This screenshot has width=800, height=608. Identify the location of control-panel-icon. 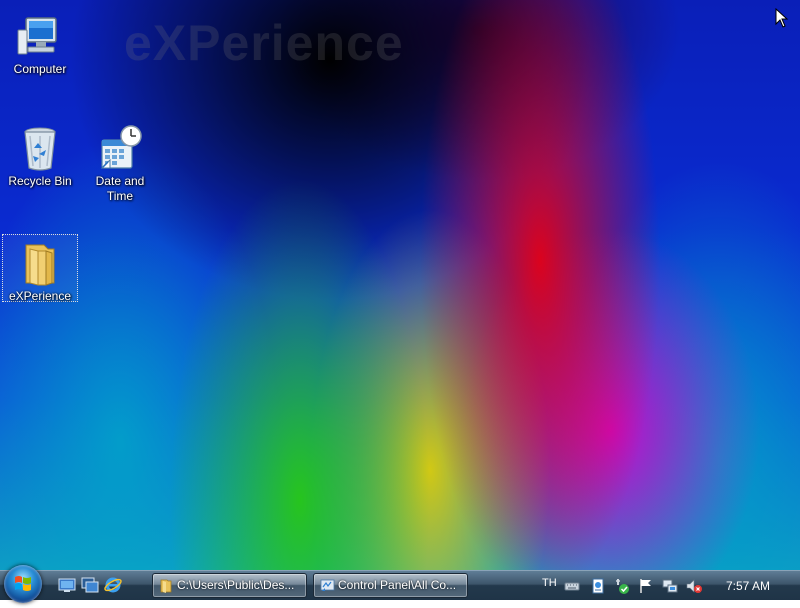
(327, 585).